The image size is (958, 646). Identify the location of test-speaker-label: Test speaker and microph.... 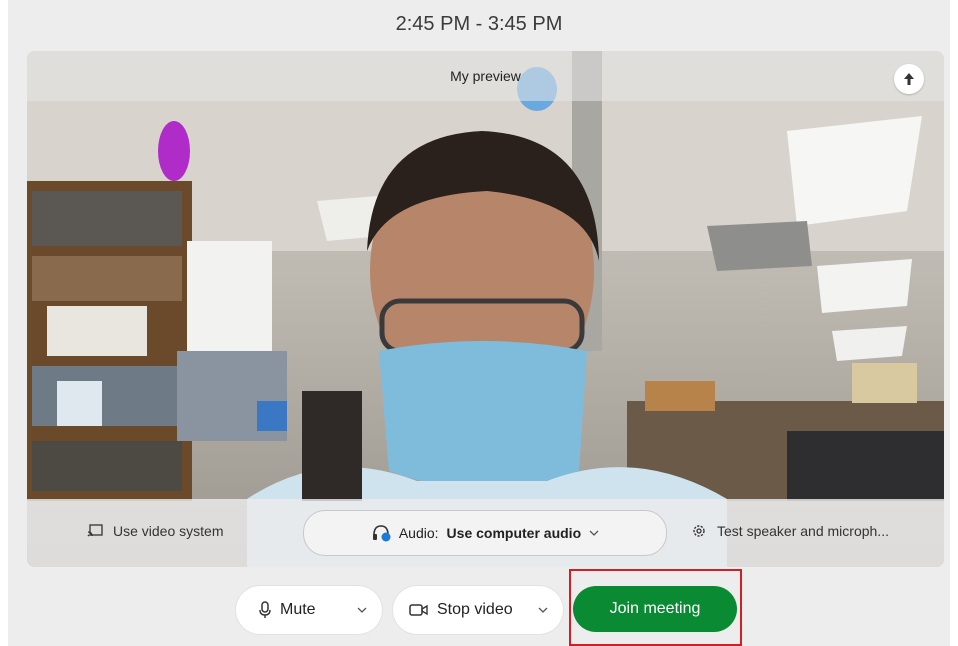
(803, 531).